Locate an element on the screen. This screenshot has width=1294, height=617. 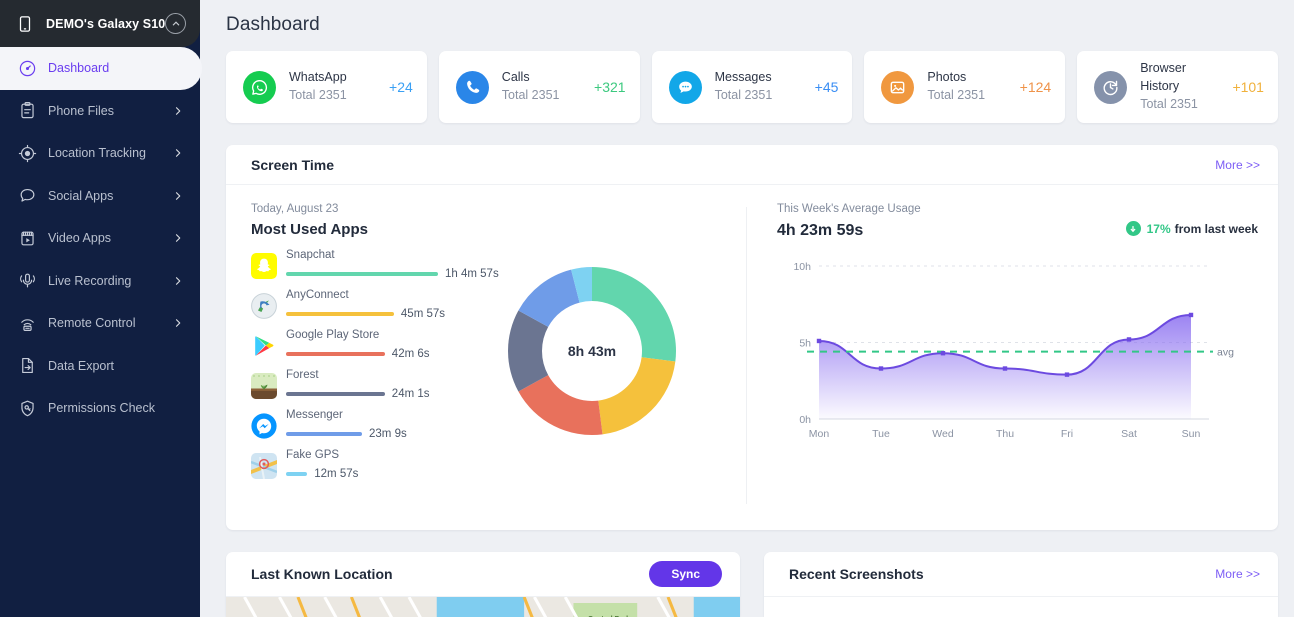
screenshots-more-link: More >> is located at coordinates (1237, 574).